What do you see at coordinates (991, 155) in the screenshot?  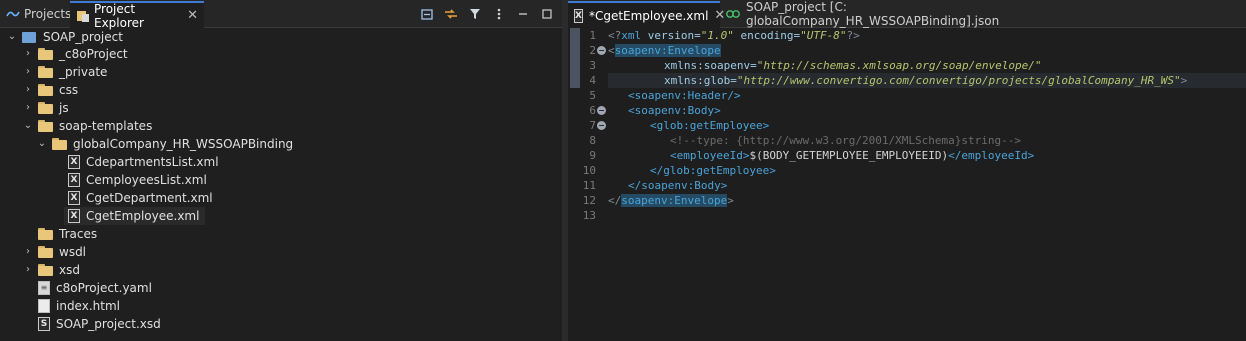 I see `employeeid-close-tag: </employeeId>` at bounding box center [991, 155].